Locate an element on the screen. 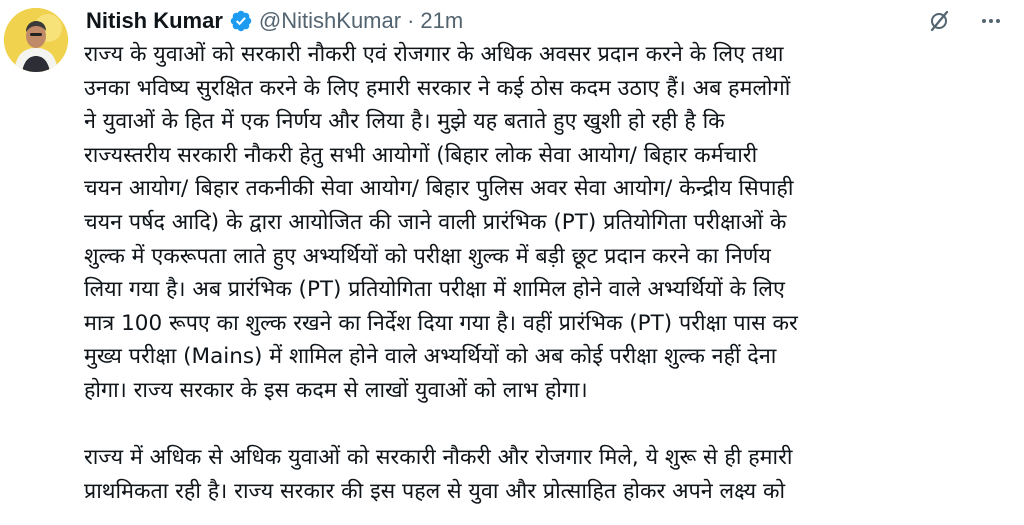 Image resolution: width=1024 pixels, height=525 pixels. avatar is located at coordinates (36, 40).